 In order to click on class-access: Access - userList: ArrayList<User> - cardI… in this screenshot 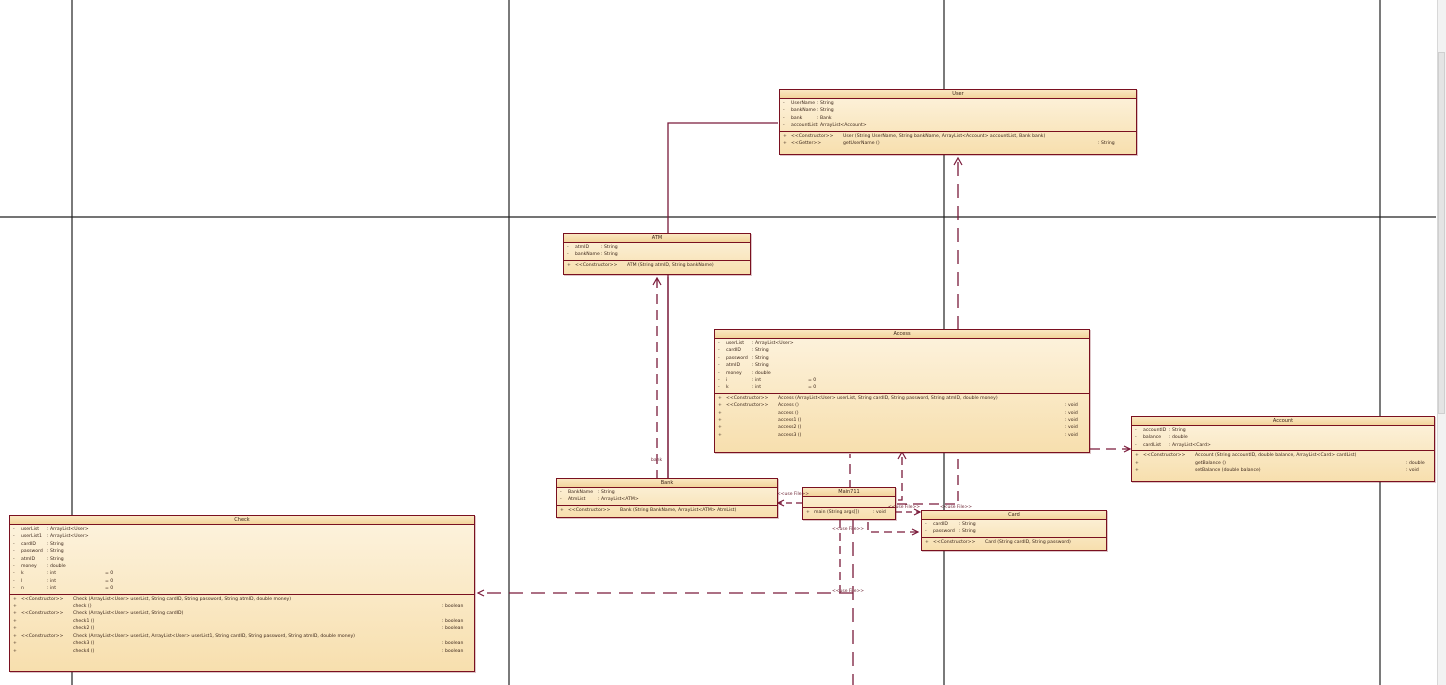, I will do `click(902, 391)`.